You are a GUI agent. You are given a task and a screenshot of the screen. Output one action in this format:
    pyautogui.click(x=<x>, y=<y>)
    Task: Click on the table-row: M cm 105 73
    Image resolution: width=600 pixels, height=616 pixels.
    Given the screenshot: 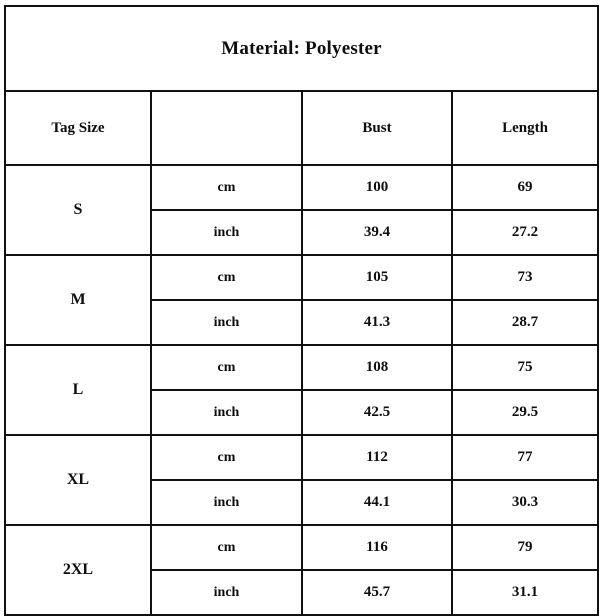 What is the action you would take?
    pyautogui.click(x=302, y=300)
    